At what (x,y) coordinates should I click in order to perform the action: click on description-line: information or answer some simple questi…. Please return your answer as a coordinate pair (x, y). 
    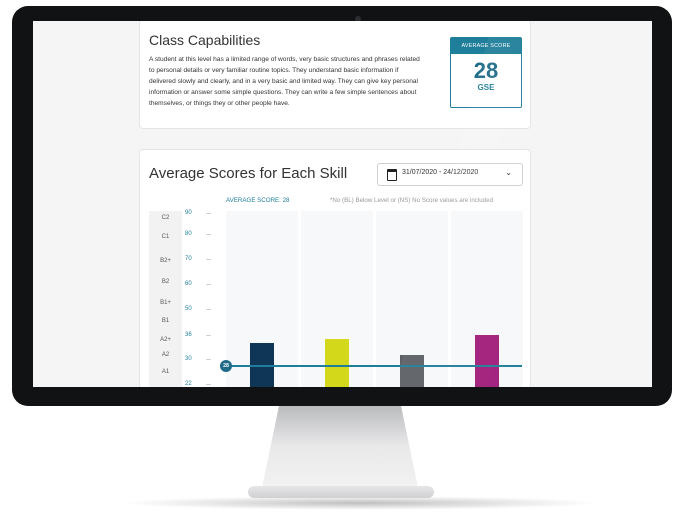
    Looking at the image, I should click on (283, 92).